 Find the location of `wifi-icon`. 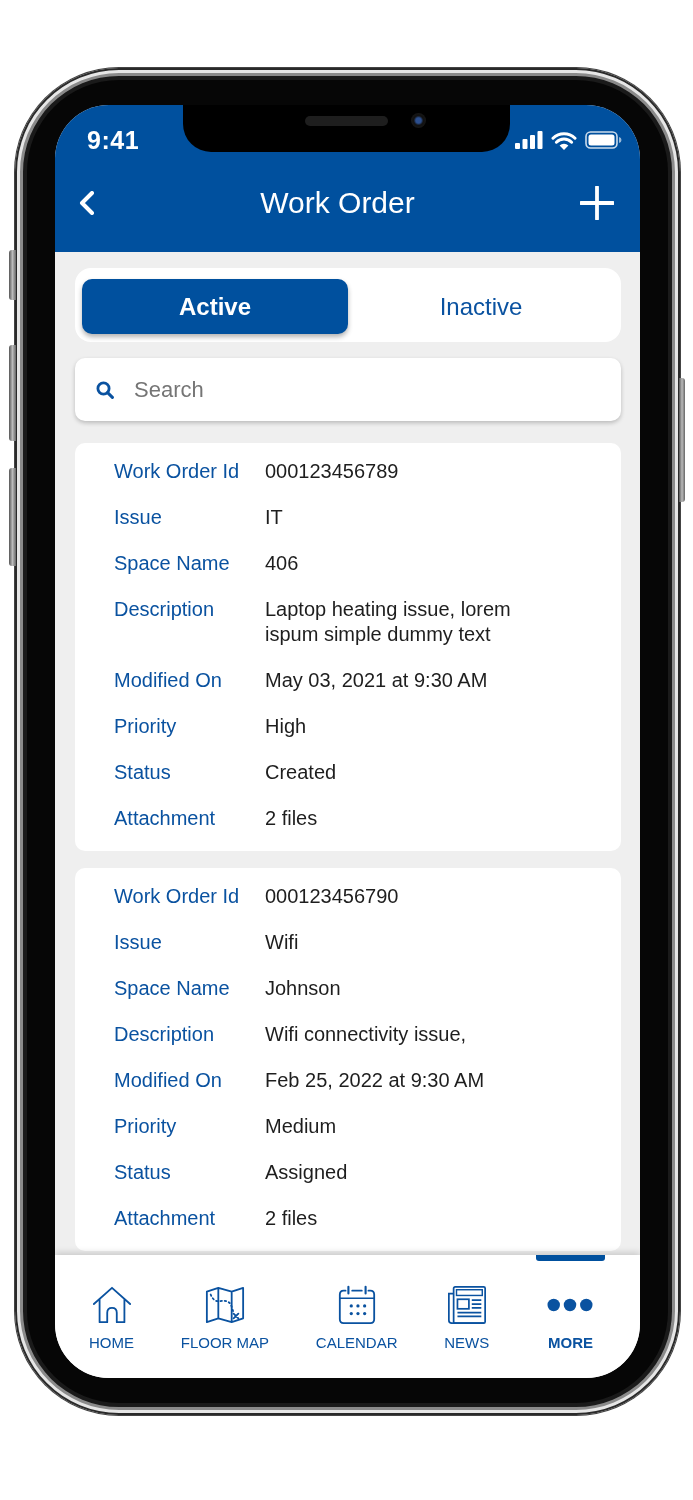

wifi-icon is located at coordinates (564, 140).